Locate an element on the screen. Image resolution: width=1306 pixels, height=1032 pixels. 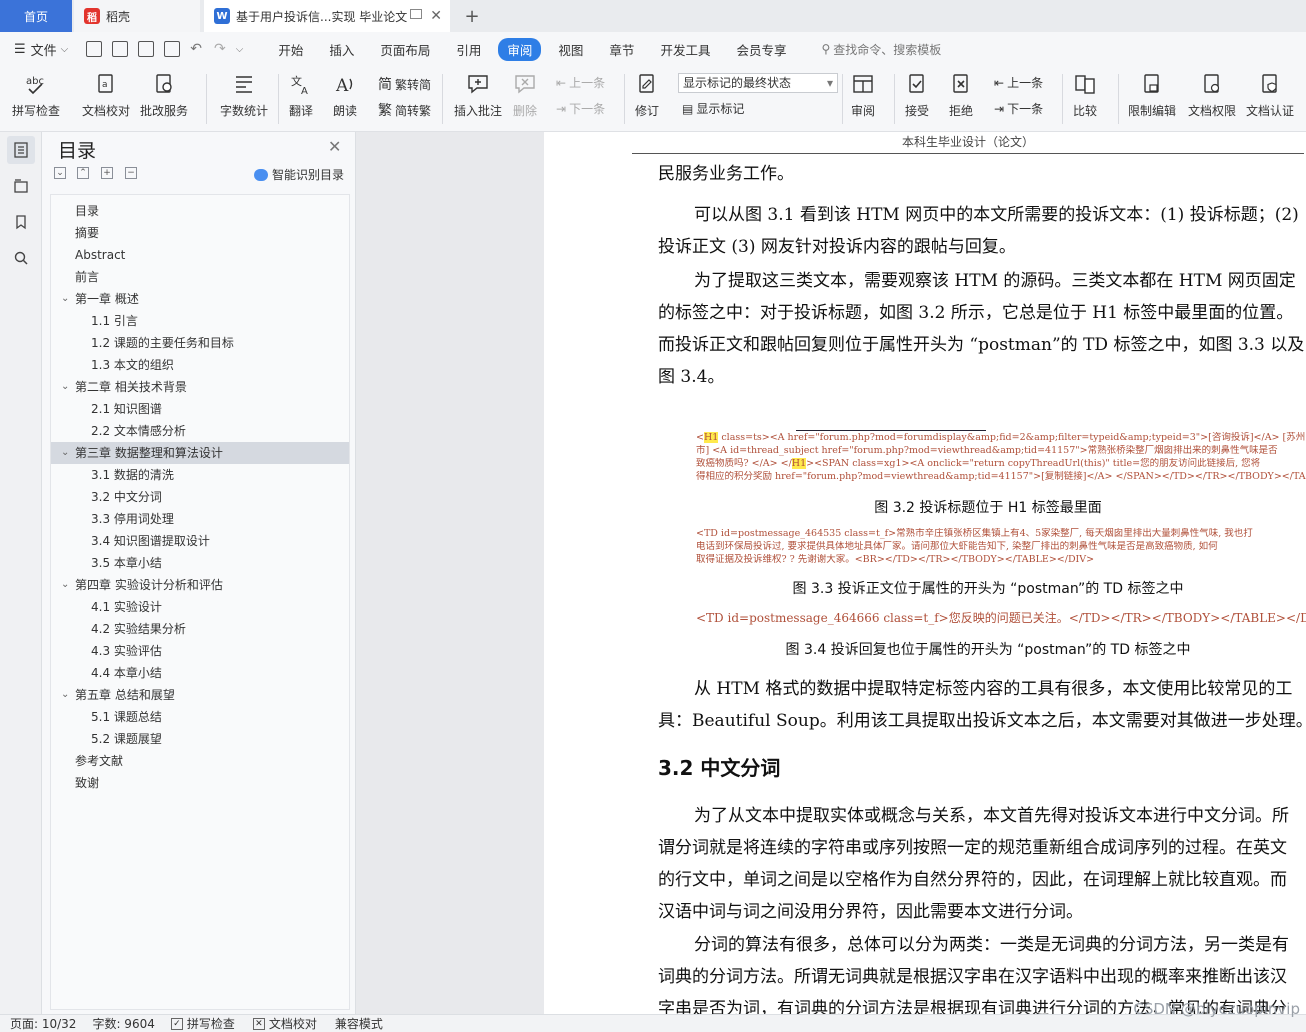
toc-item: 3.3 停用词处理 is located at coordinates (200, 519).